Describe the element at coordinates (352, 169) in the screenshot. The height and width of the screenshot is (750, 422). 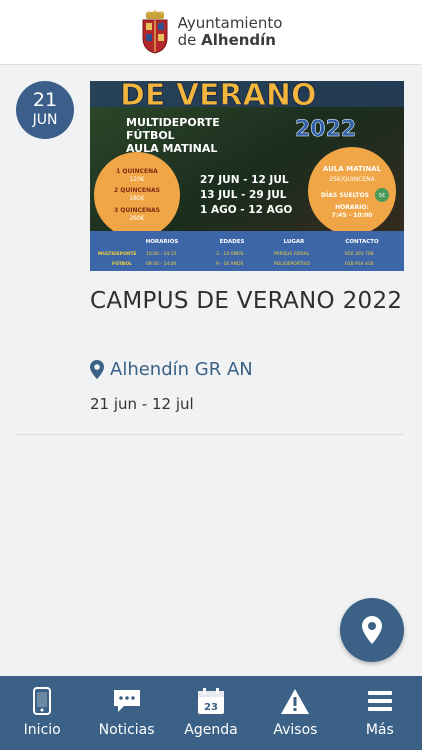
I see `svg-text: AULA MATINAL` at that location.